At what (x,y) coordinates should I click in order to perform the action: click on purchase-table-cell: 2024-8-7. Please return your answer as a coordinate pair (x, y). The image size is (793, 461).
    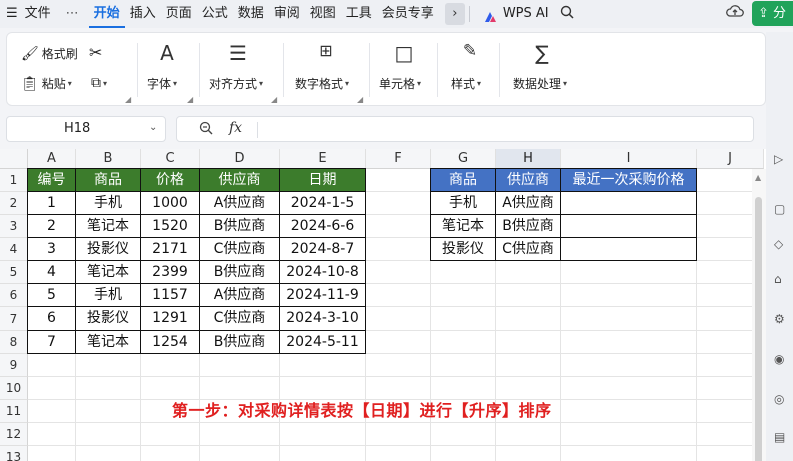
    Looking at the image, I should click on (322, 249).